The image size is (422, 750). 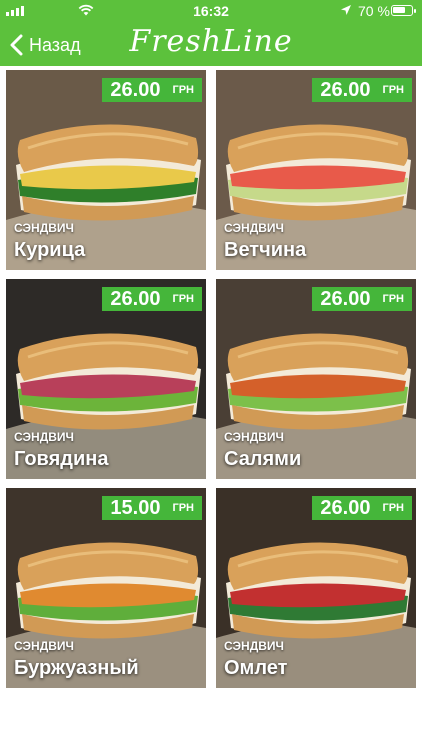 I want to click on product-name: Курица, so click(x=50, y=250).